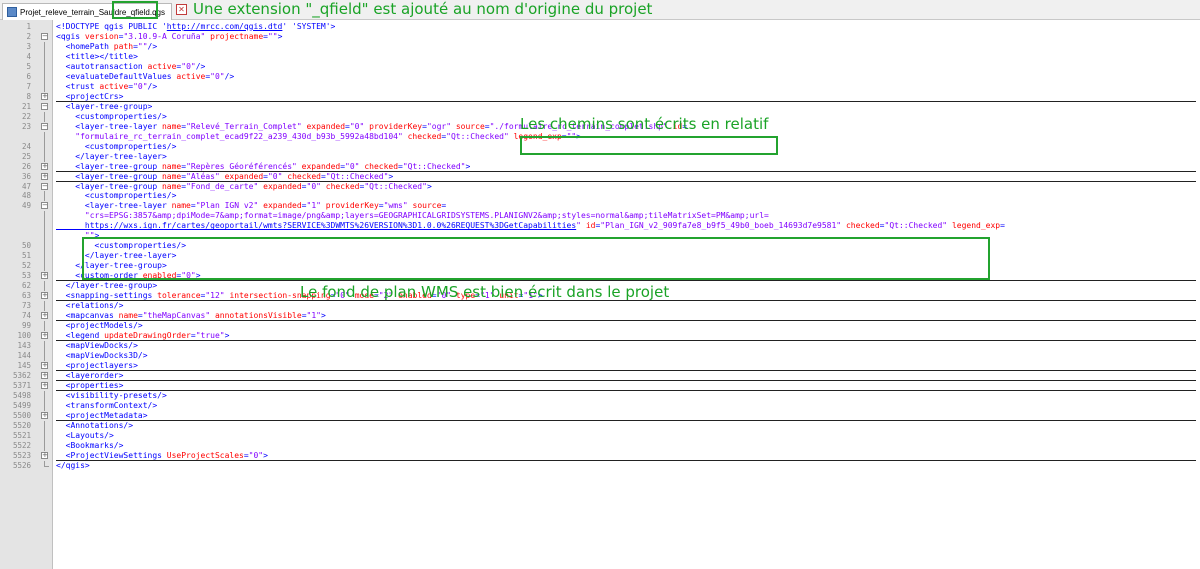 This screenshot has height=569, width=1200. Describe the element at coordinates (26, 166) in the screenshot. I see `line-number: 26` at that location.